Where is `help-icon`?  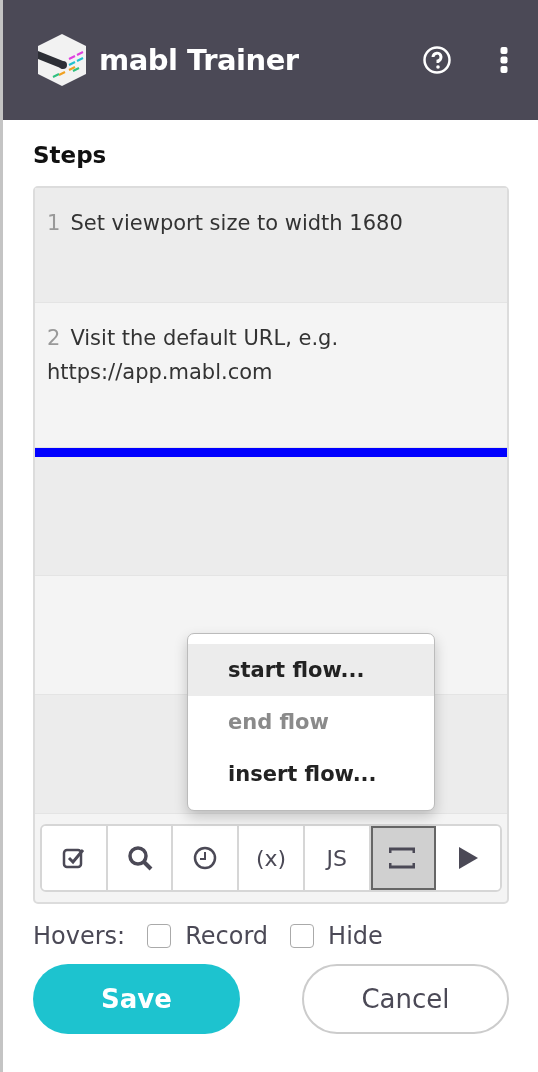 help-icon is located at coordinates (437, 60).